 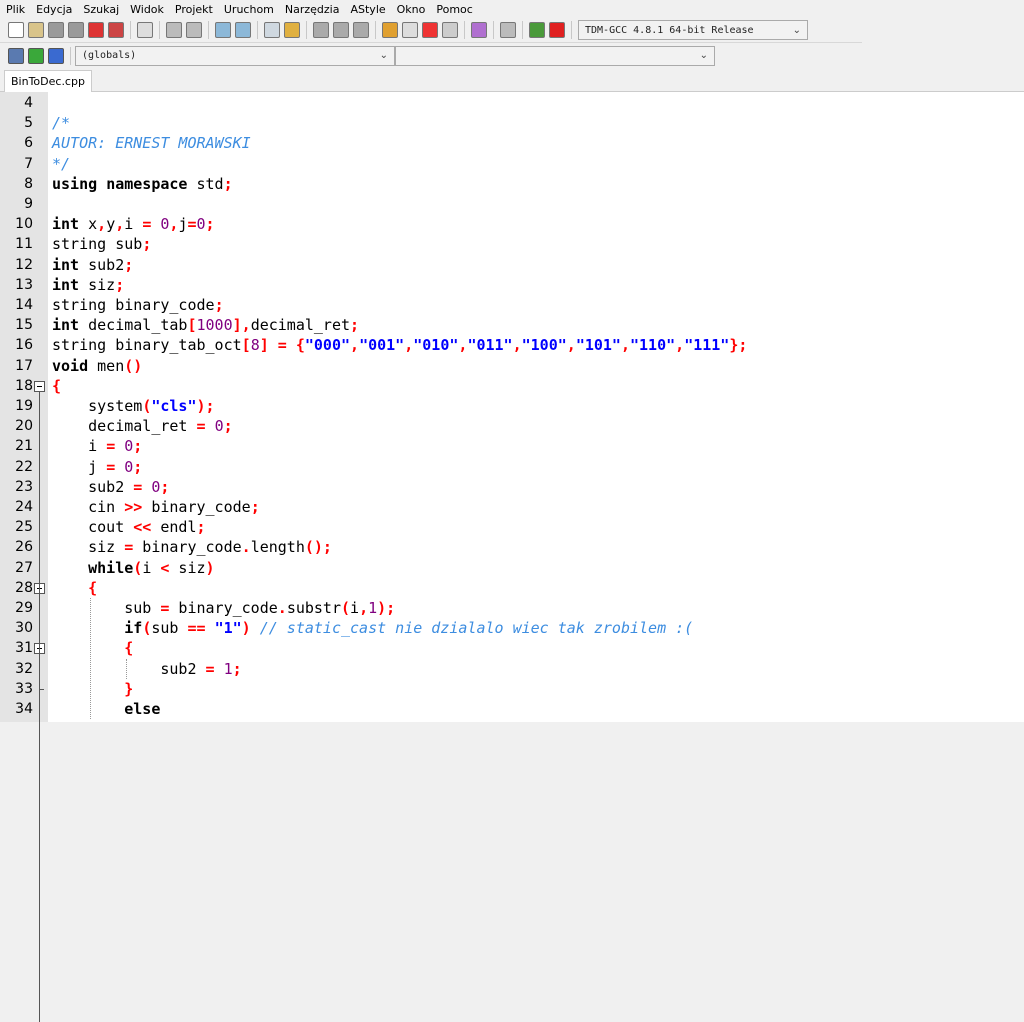 What do you see at coordinates (56, 30) in the screenshot?
I see `save-icon` at bounding box center [56, 30].